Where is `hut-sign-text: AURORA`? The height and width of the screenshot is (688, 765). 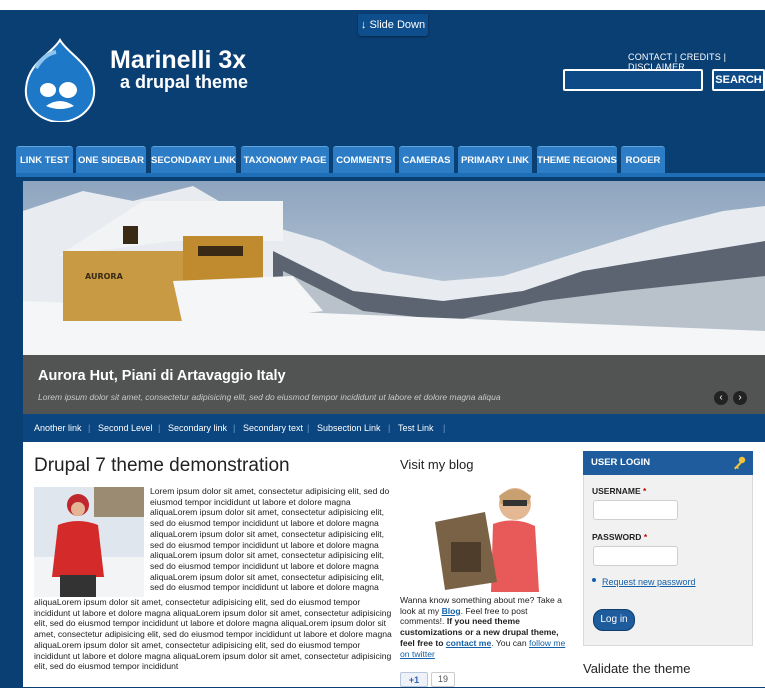
hut-sign-text: AURORA is located at coordinates (104, 276).